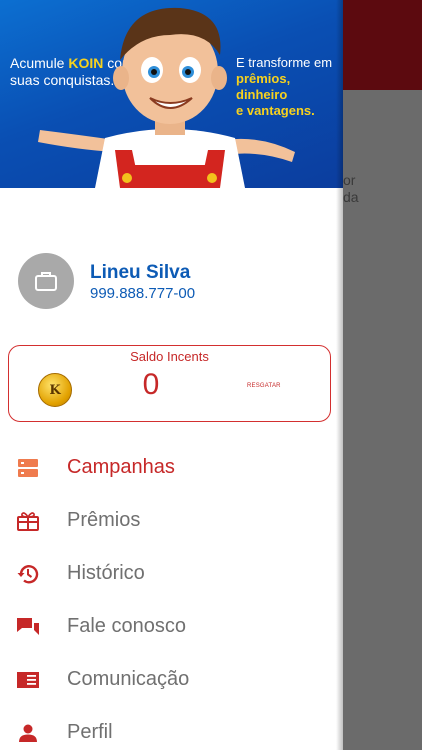  I want to click on briefcase-icon, so click(46, 281).